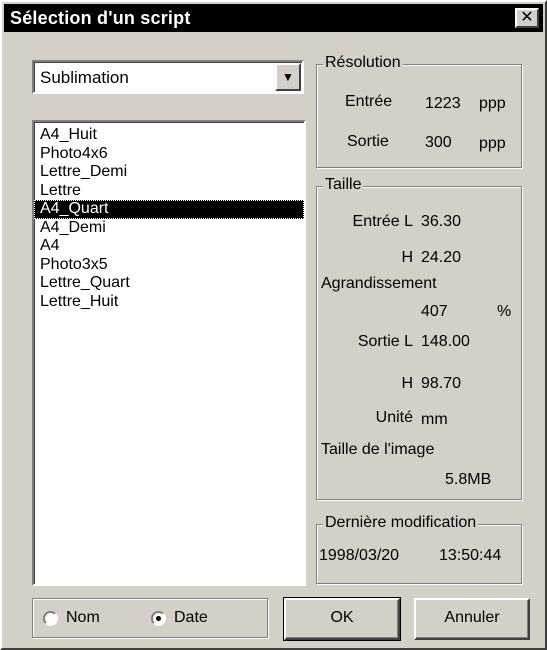  I want to click on close-button: ✕, so click(527, 18).